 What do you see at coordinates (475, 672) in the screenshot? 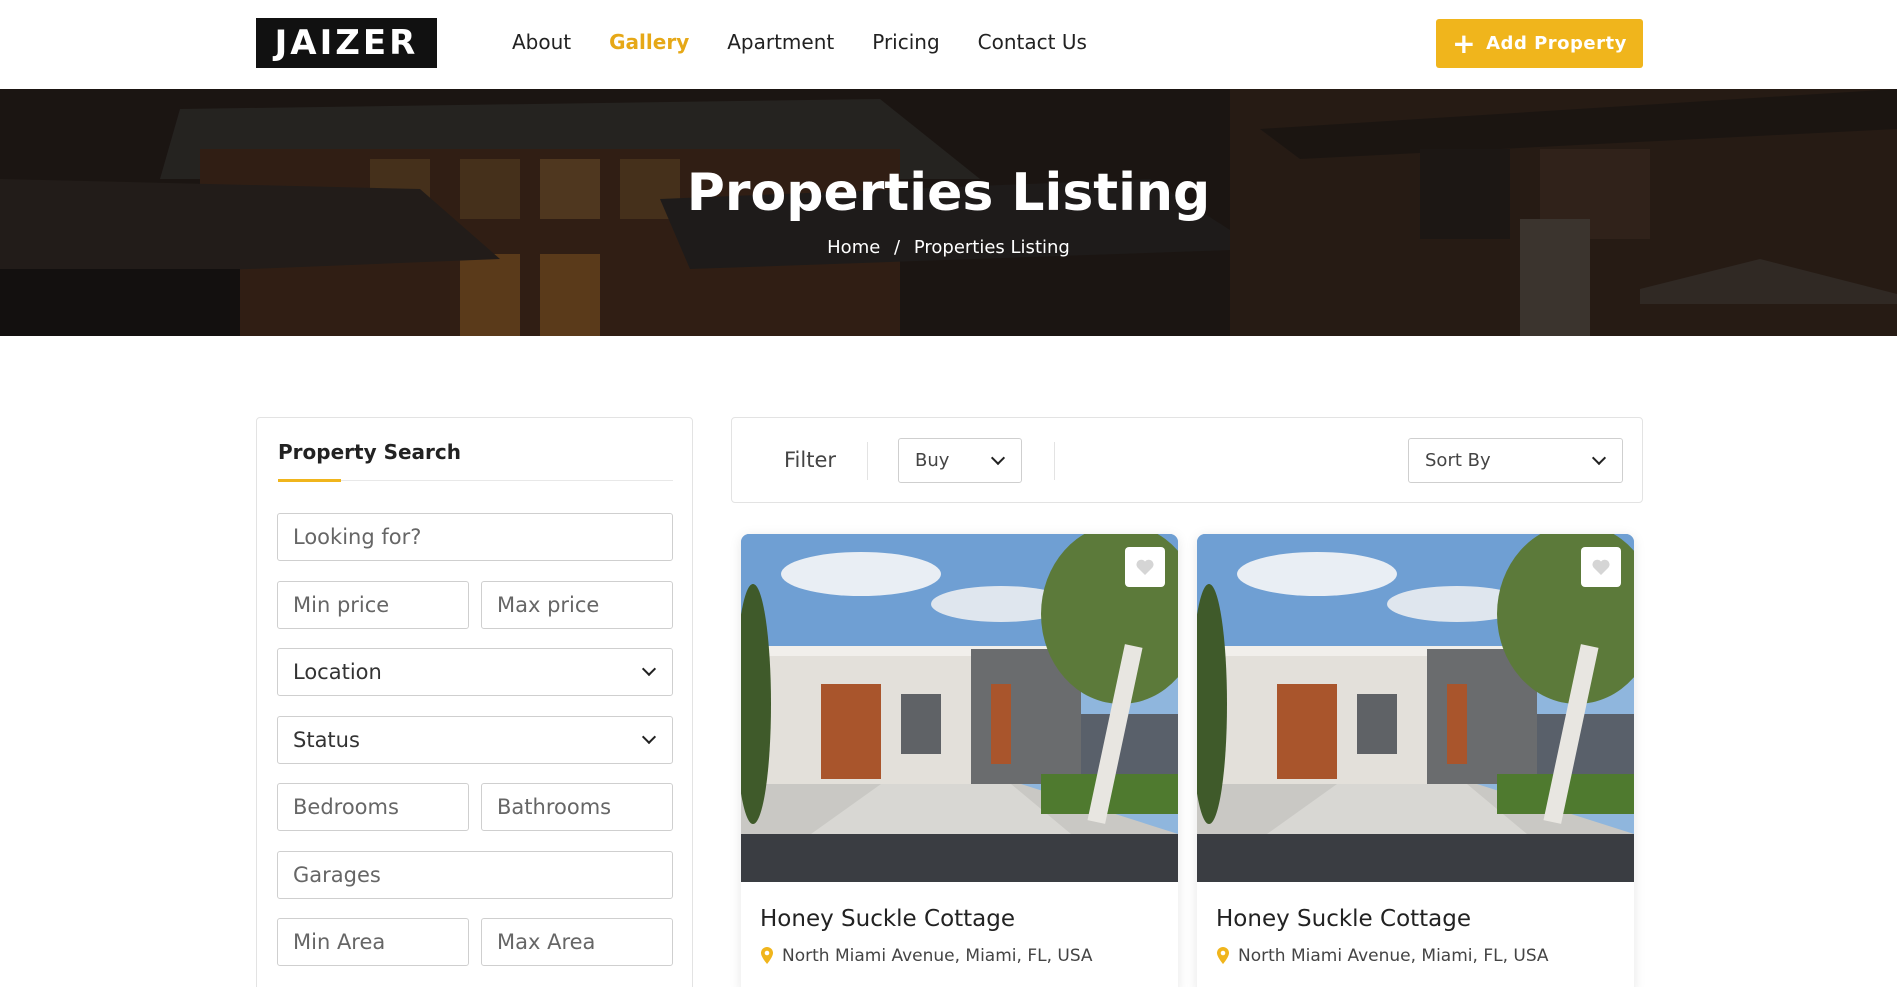
I see `location-select: Location` at bounding box center [475, 672].